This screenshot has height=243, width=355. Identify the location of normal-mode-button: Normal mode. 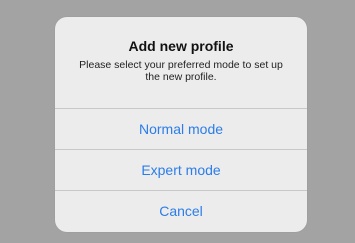
(181, 129).